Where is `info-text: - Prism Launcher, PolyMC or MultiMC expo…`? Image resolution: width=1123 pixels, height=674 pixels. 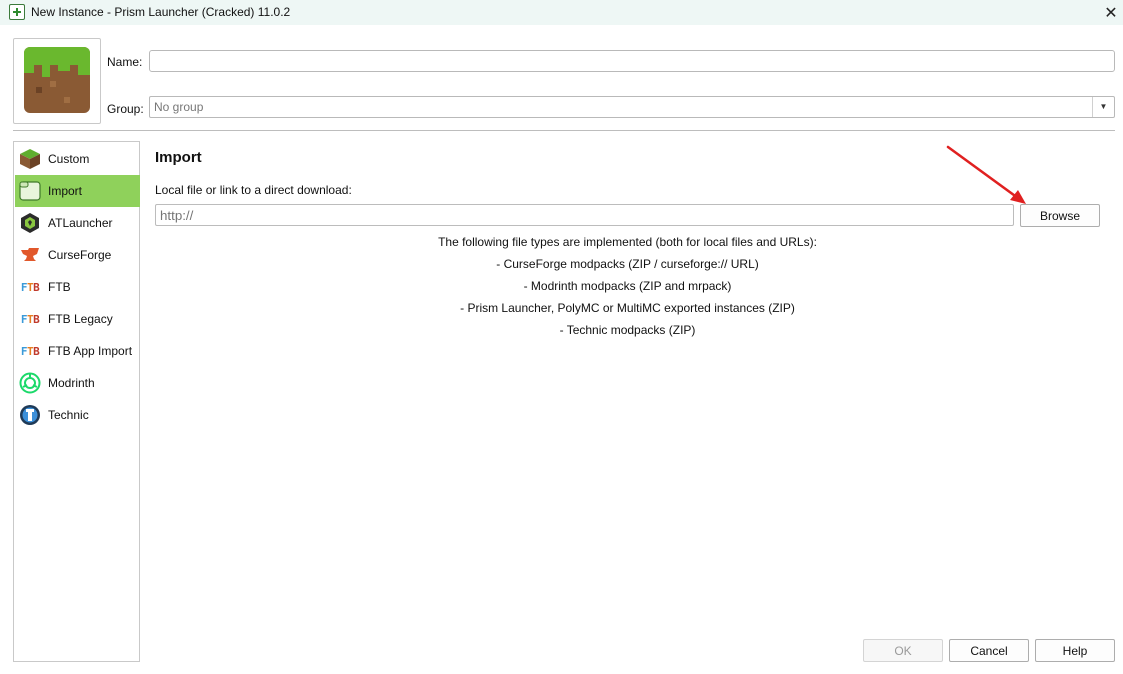 info-text: - Prism Launcher, PolyMC or MultiMC expo… is located at coordinates (627, 308).